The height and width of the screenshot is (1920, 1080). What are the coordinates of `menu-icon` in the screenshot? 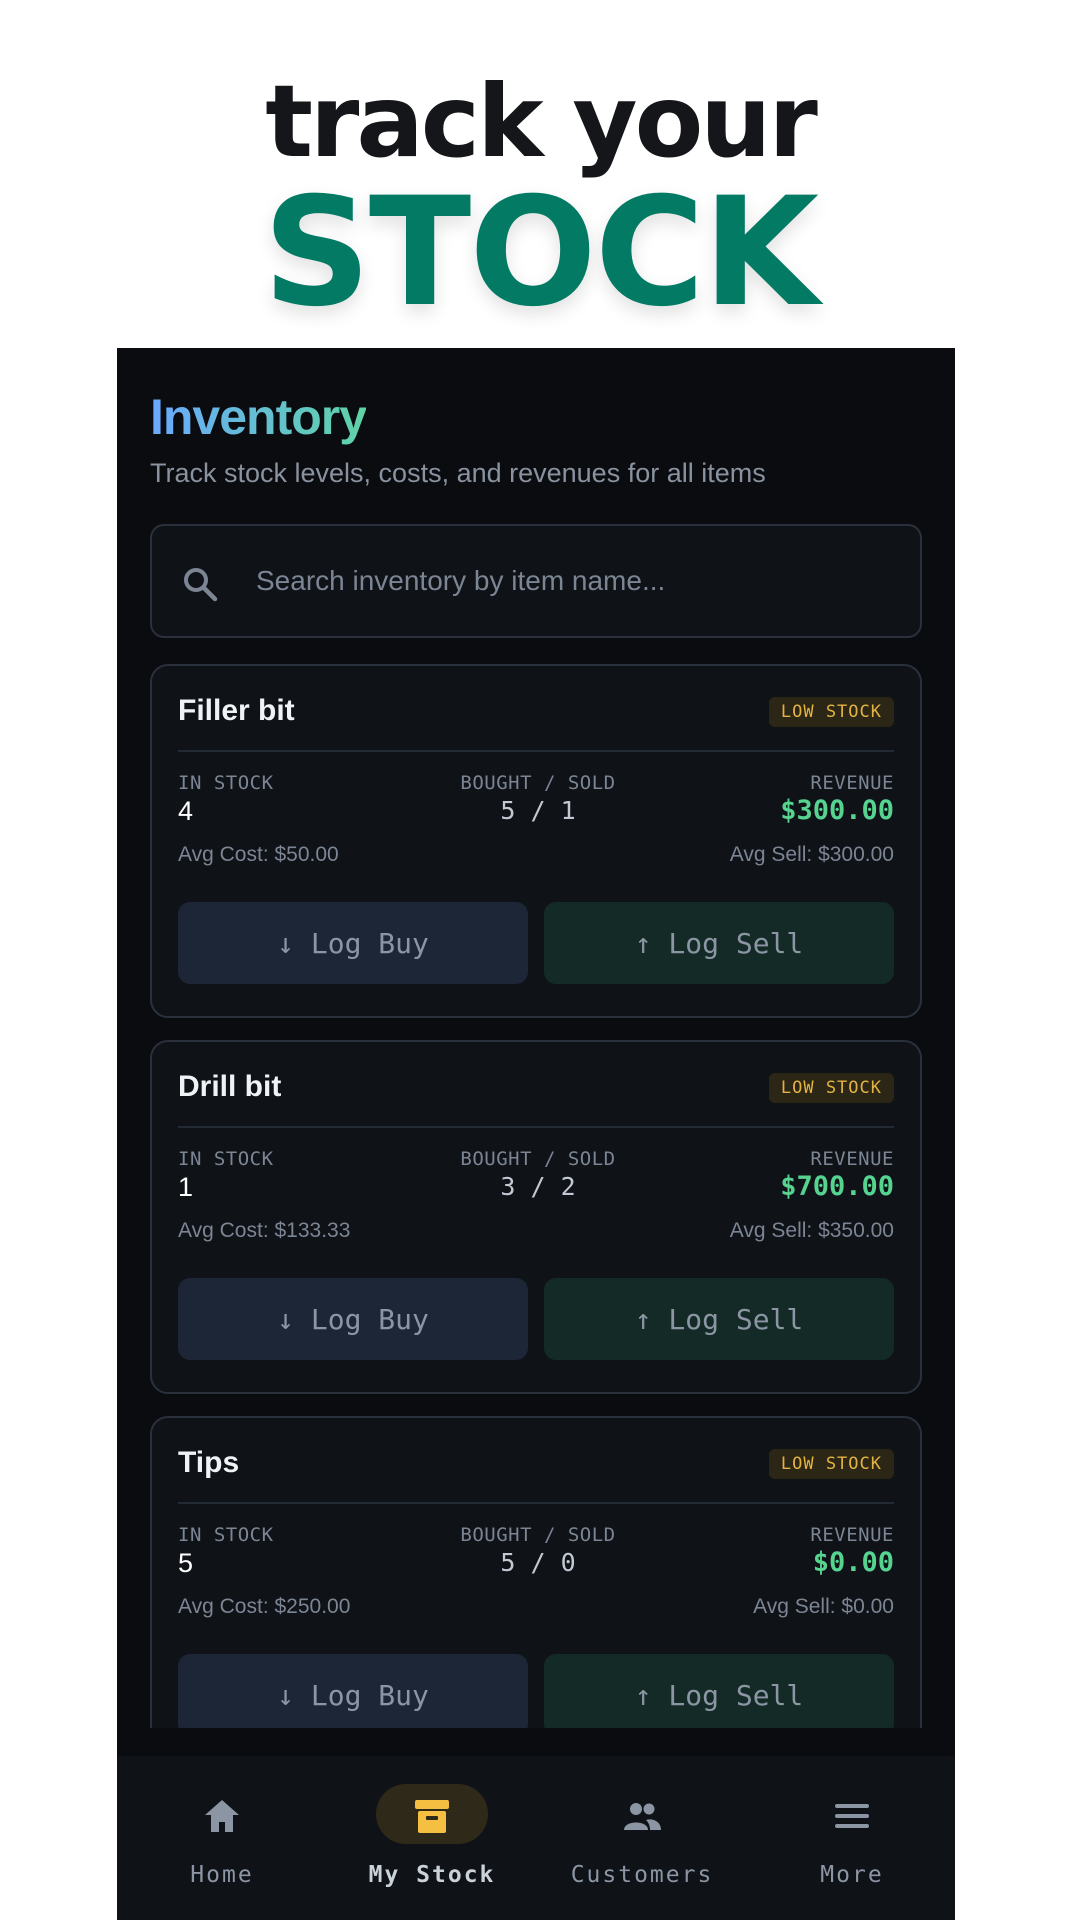 It's located at (852, 1816).